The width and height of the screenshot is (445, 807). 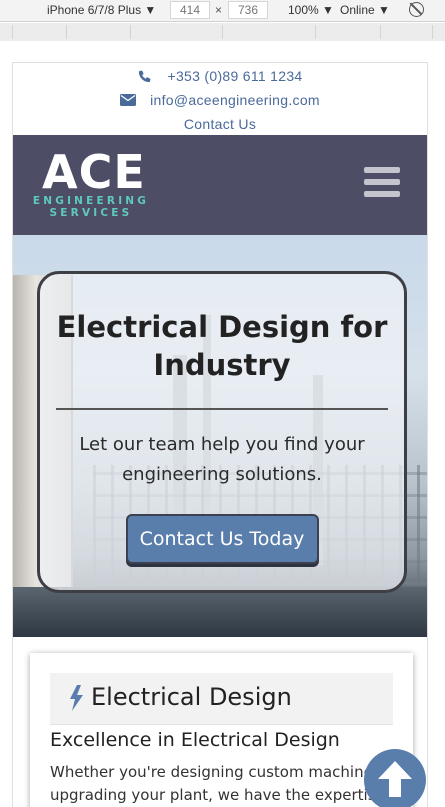 What do you see at coordinates (248, 10) in the screenshot?
I see `device-height-input: 736` at bounding box center [248, 10].